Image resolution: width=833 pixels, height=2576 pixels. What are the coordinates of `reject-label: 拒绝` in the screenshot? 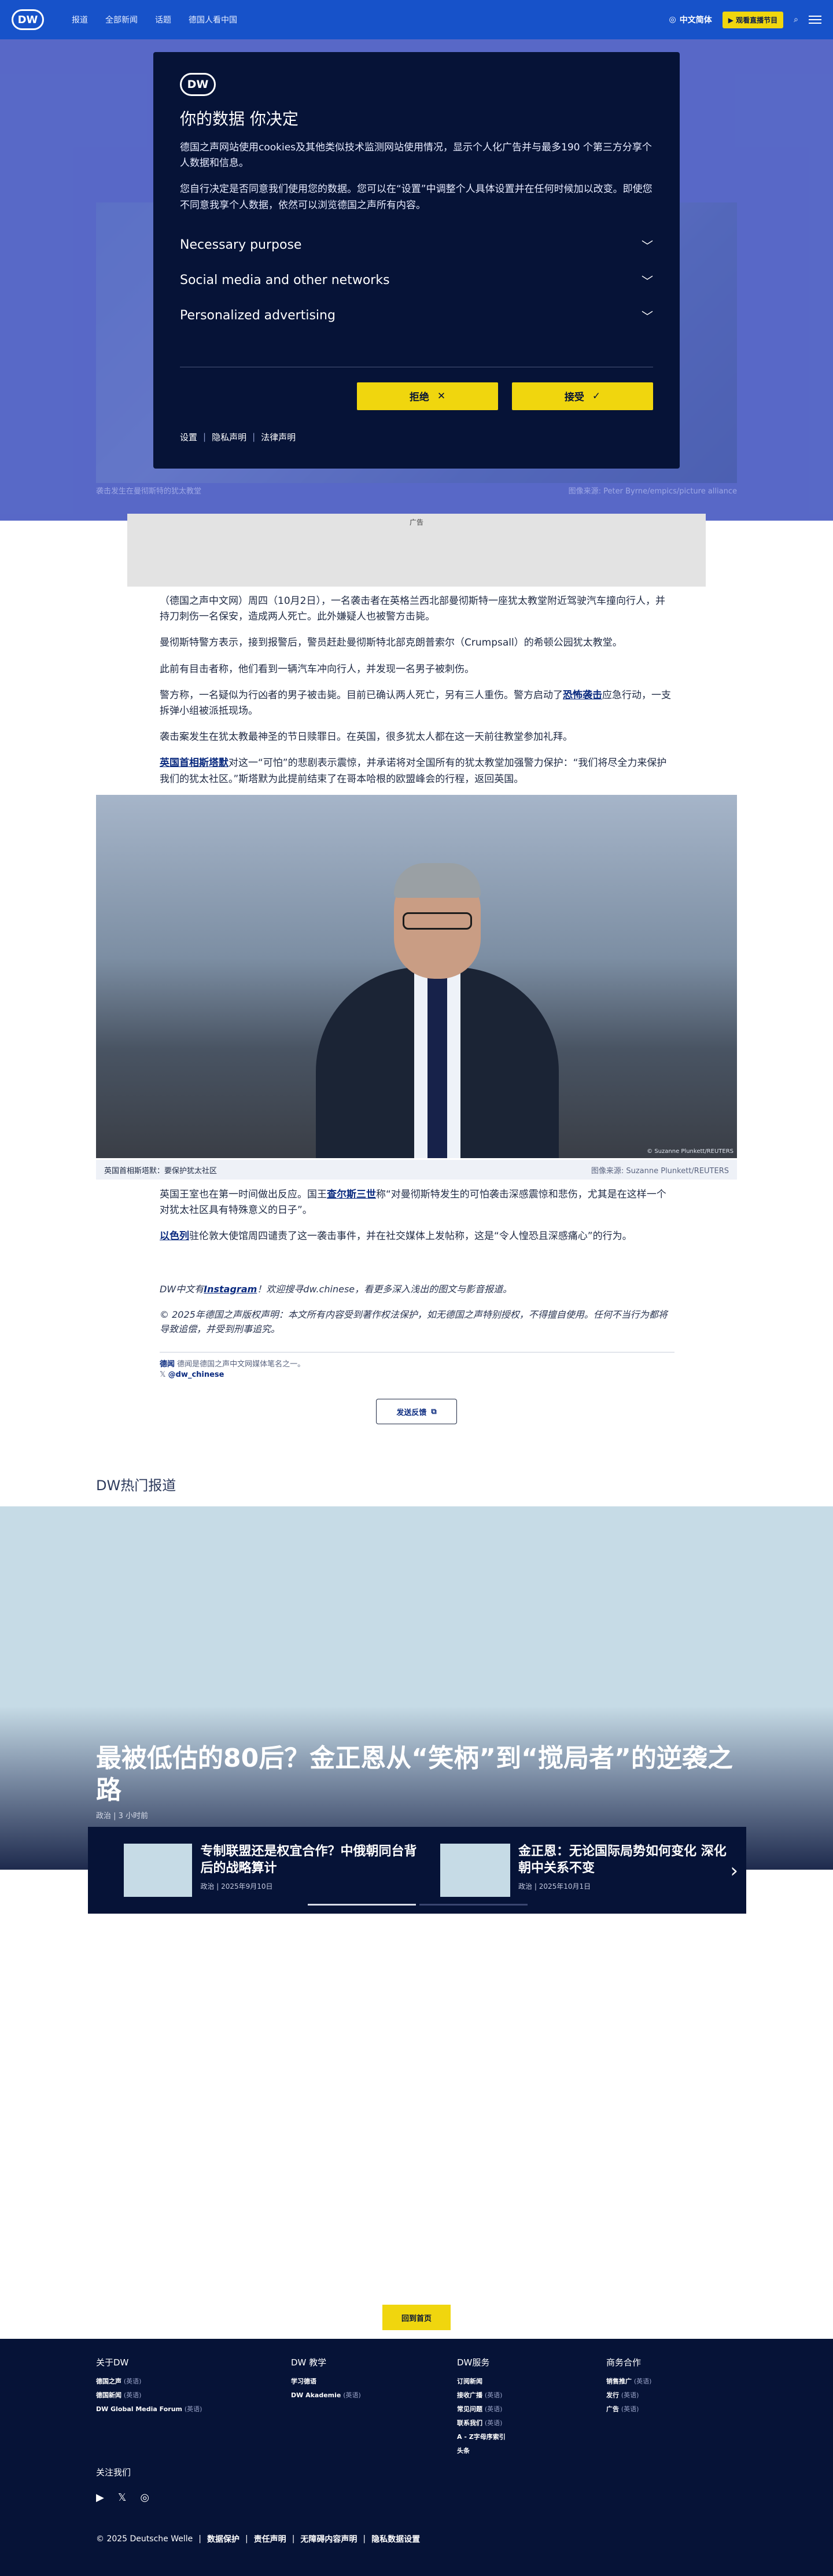 It's located at (419, 398).